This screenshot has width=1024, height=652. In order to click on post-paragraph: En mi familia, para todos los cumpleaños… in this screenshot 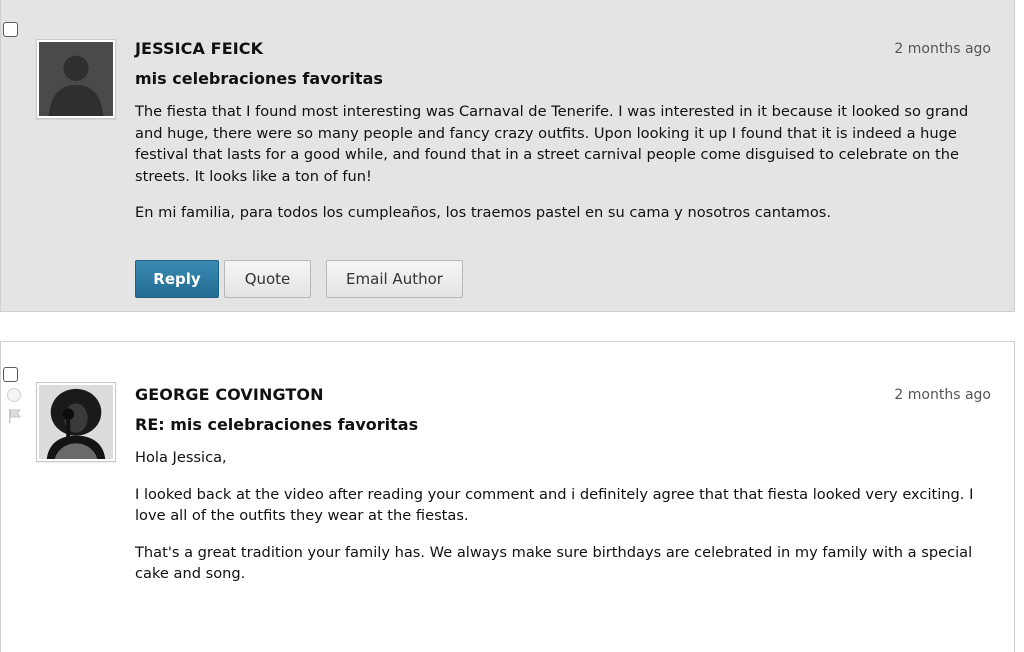, I will do `click(483, 212)`.